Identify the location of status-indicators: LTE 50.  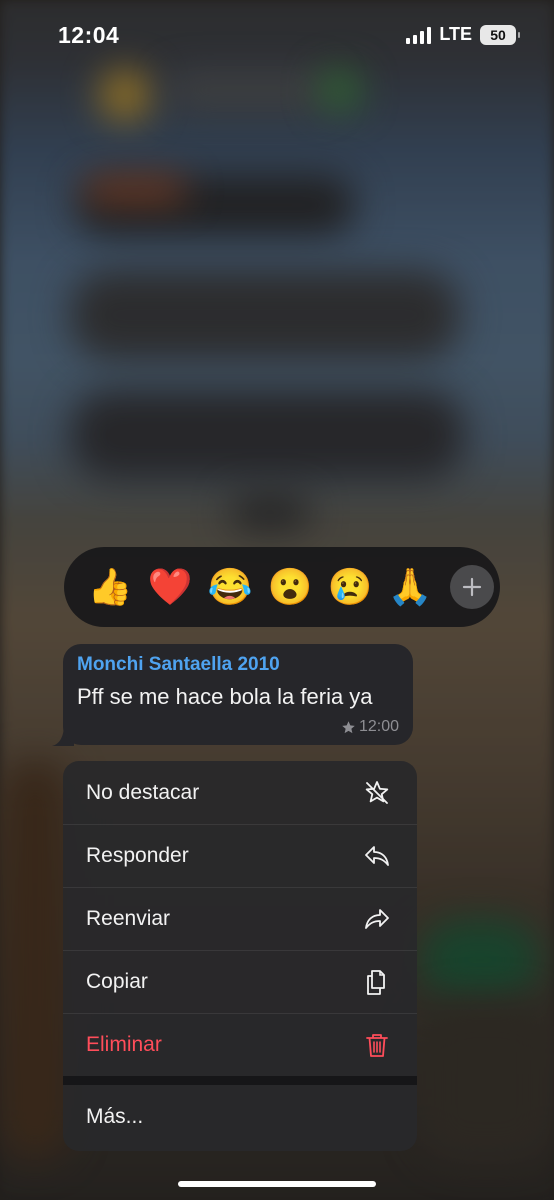
(463, 34).